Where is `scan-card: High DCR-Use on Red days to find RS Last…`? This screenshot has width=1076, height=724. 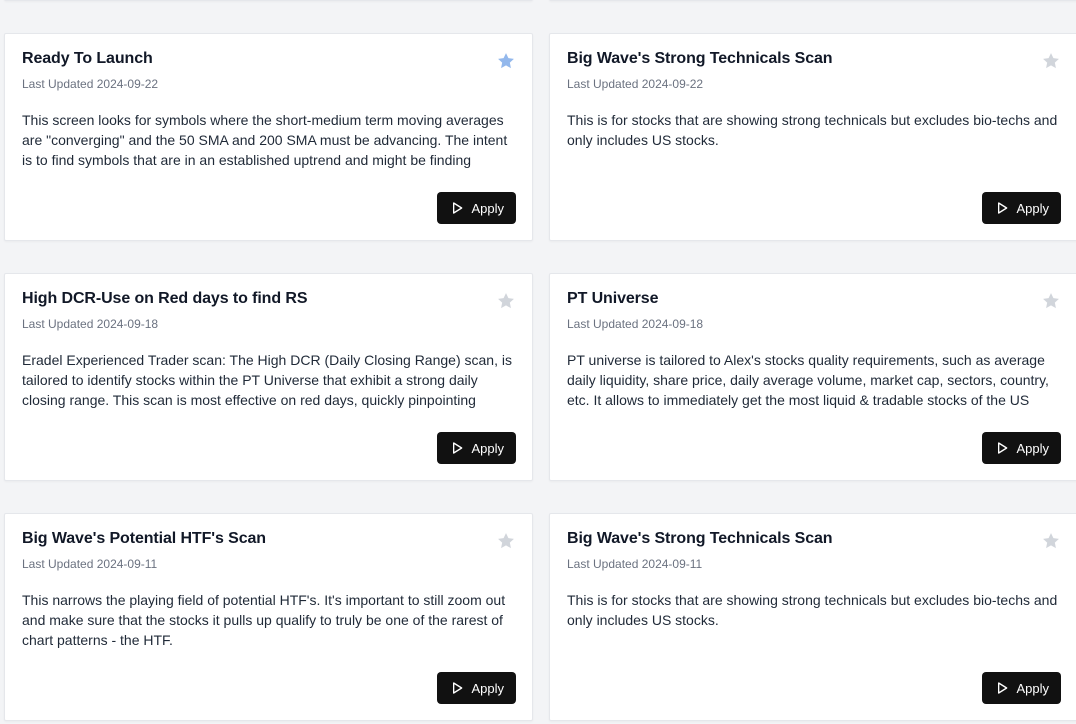 scan-card: High DCR-Use on Red days to find RS Last… is located at coordinates (268, 377).